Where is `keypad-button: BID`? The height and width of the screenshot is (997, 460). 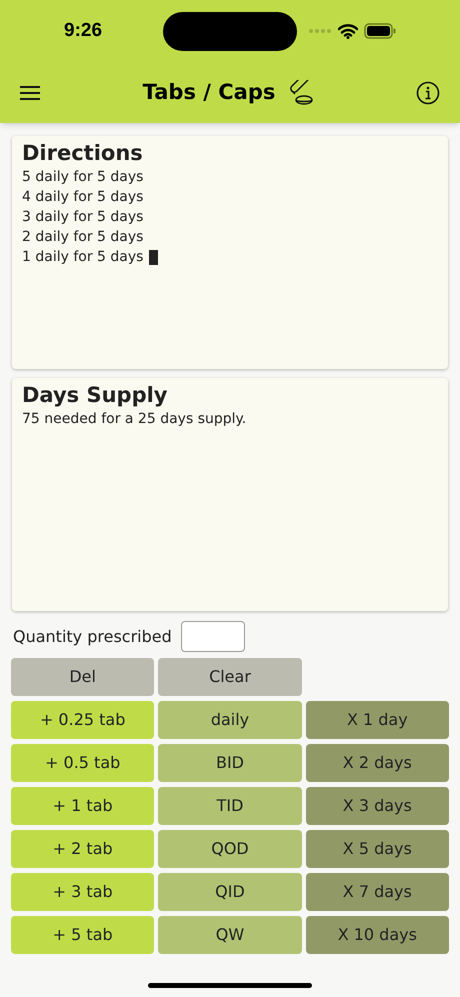 keypad-button: BID is located at coordinates (230, 763).